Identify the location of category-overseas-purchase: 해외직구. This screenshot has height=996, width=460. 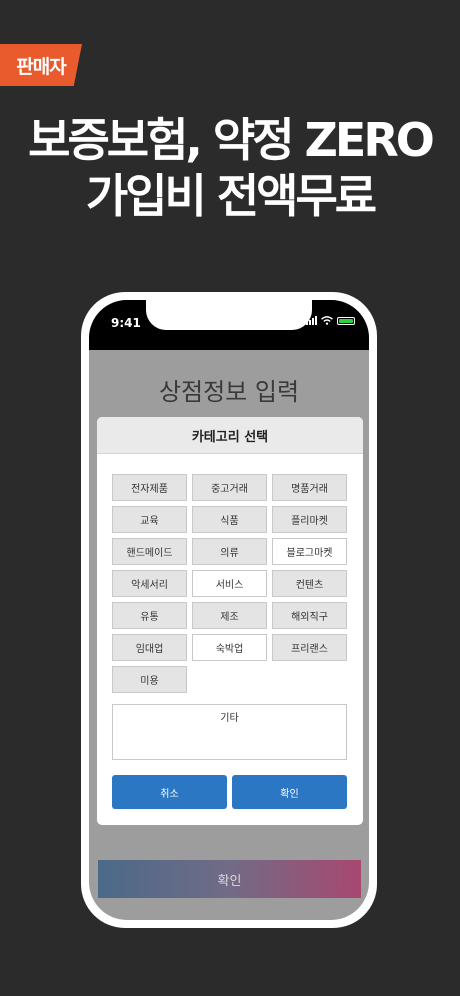
(309, 615).